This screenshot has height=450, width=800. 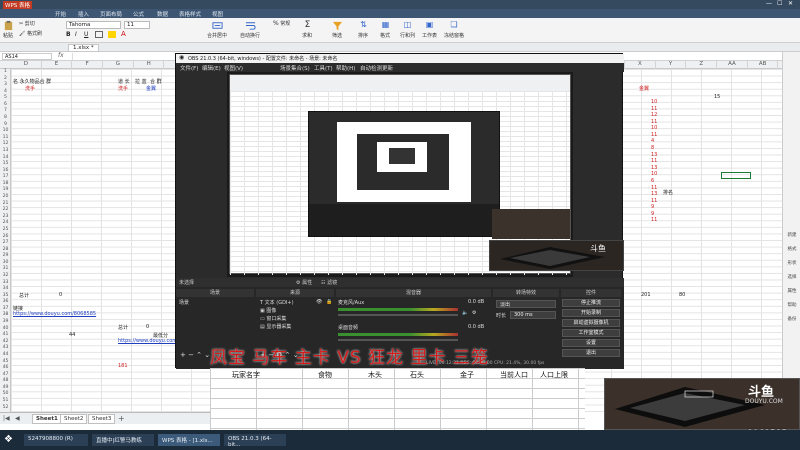 I want to click on row-header: 22, so click(x=5, y=210).